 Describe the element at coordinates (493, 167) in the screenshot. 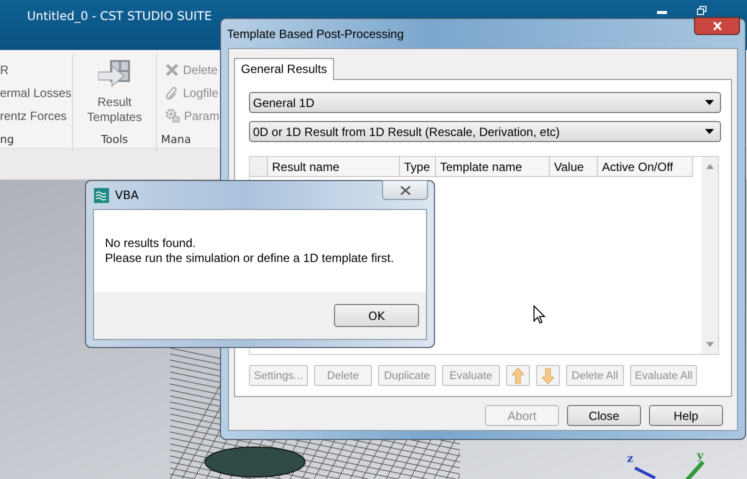

I see `column-header: Template name` at that location.